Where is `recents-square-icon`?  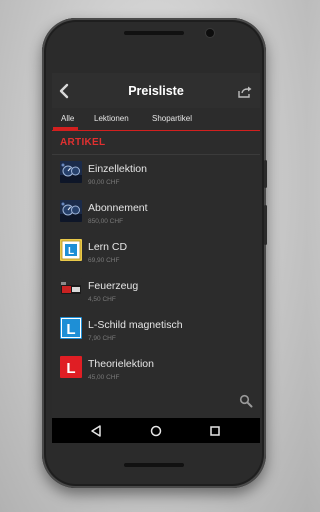
recents-square-icon is located at coordinates (215, 431).